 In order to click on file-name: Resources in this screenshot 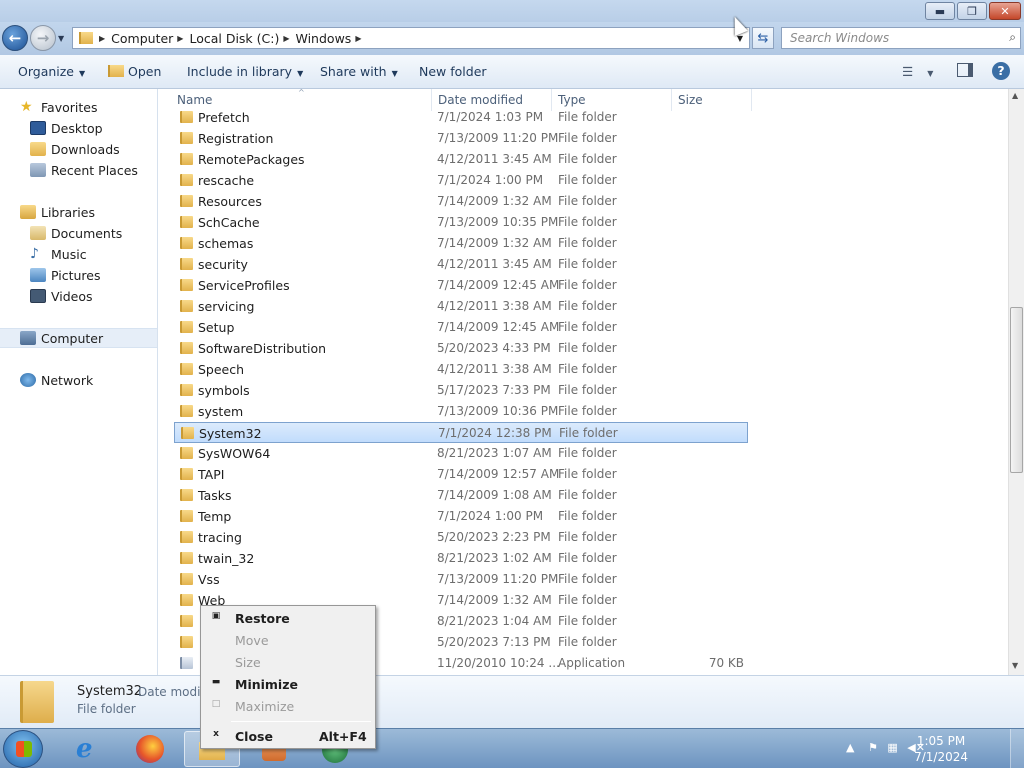, I will do `click(230, 201)`.